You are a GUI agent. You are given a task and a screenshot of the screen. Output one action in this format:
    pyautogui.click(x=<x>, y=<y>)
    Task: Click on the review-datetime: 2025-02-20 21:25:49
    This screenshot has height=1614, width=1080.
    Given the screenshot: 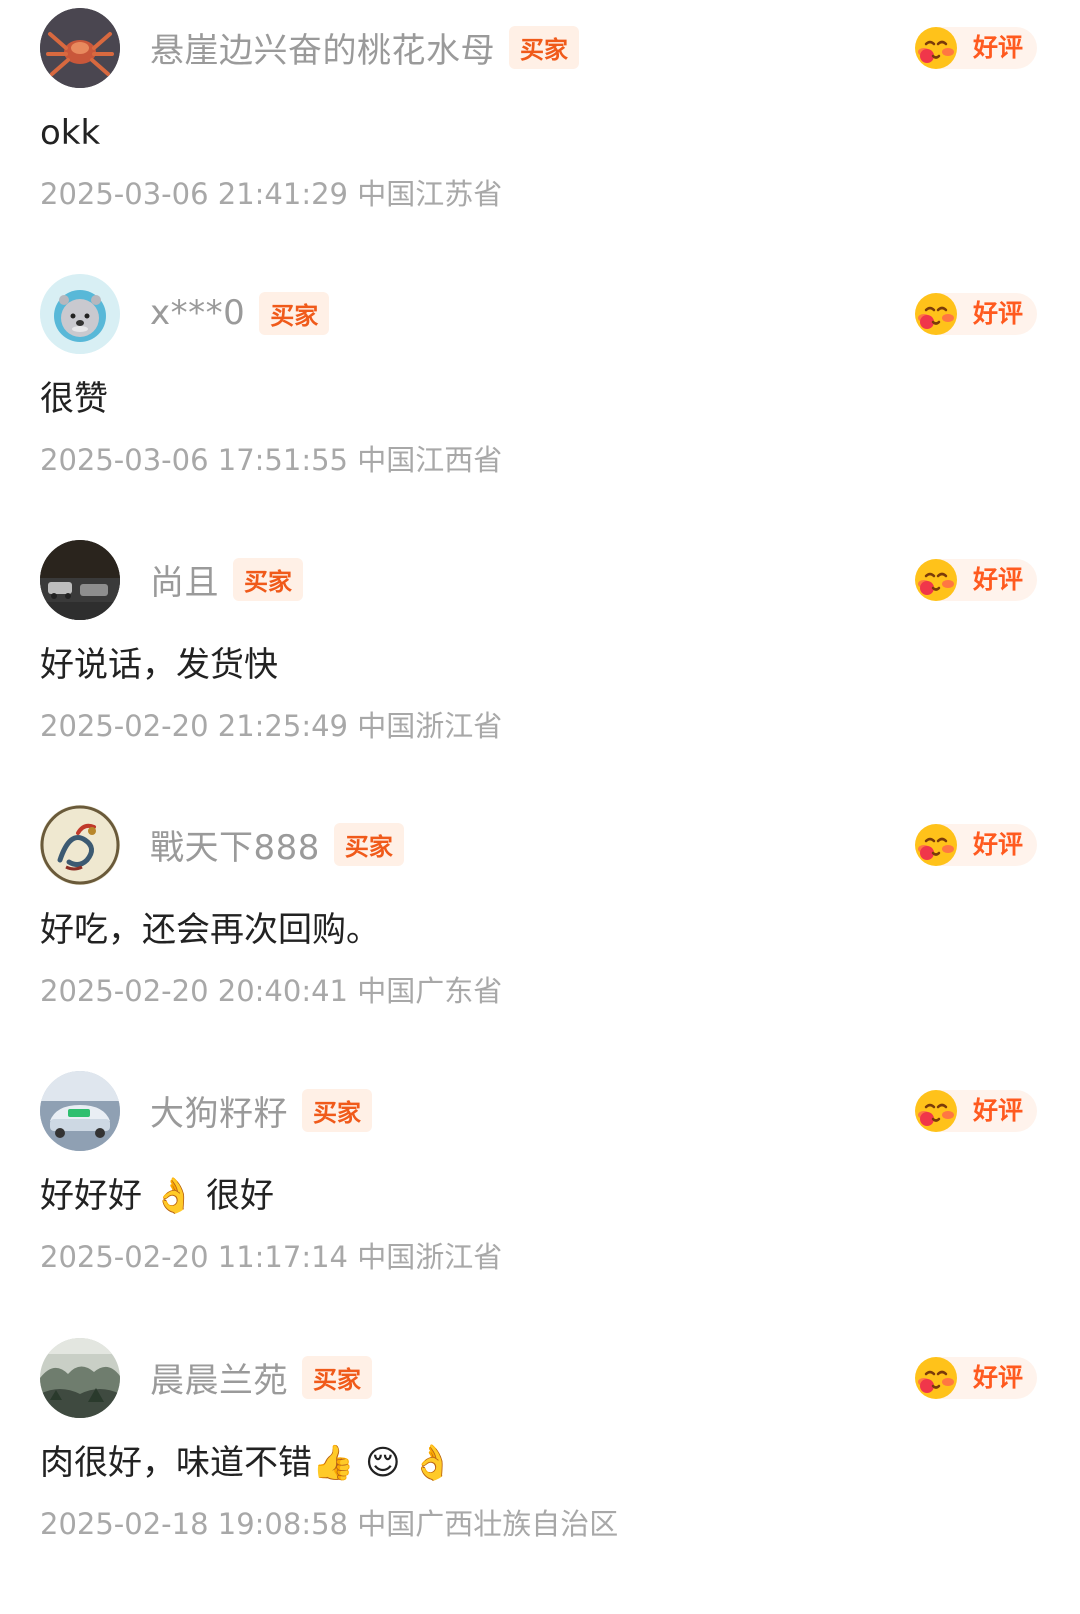 What is the action you would take?
    pyautogui.click(x=194, y=726)
    